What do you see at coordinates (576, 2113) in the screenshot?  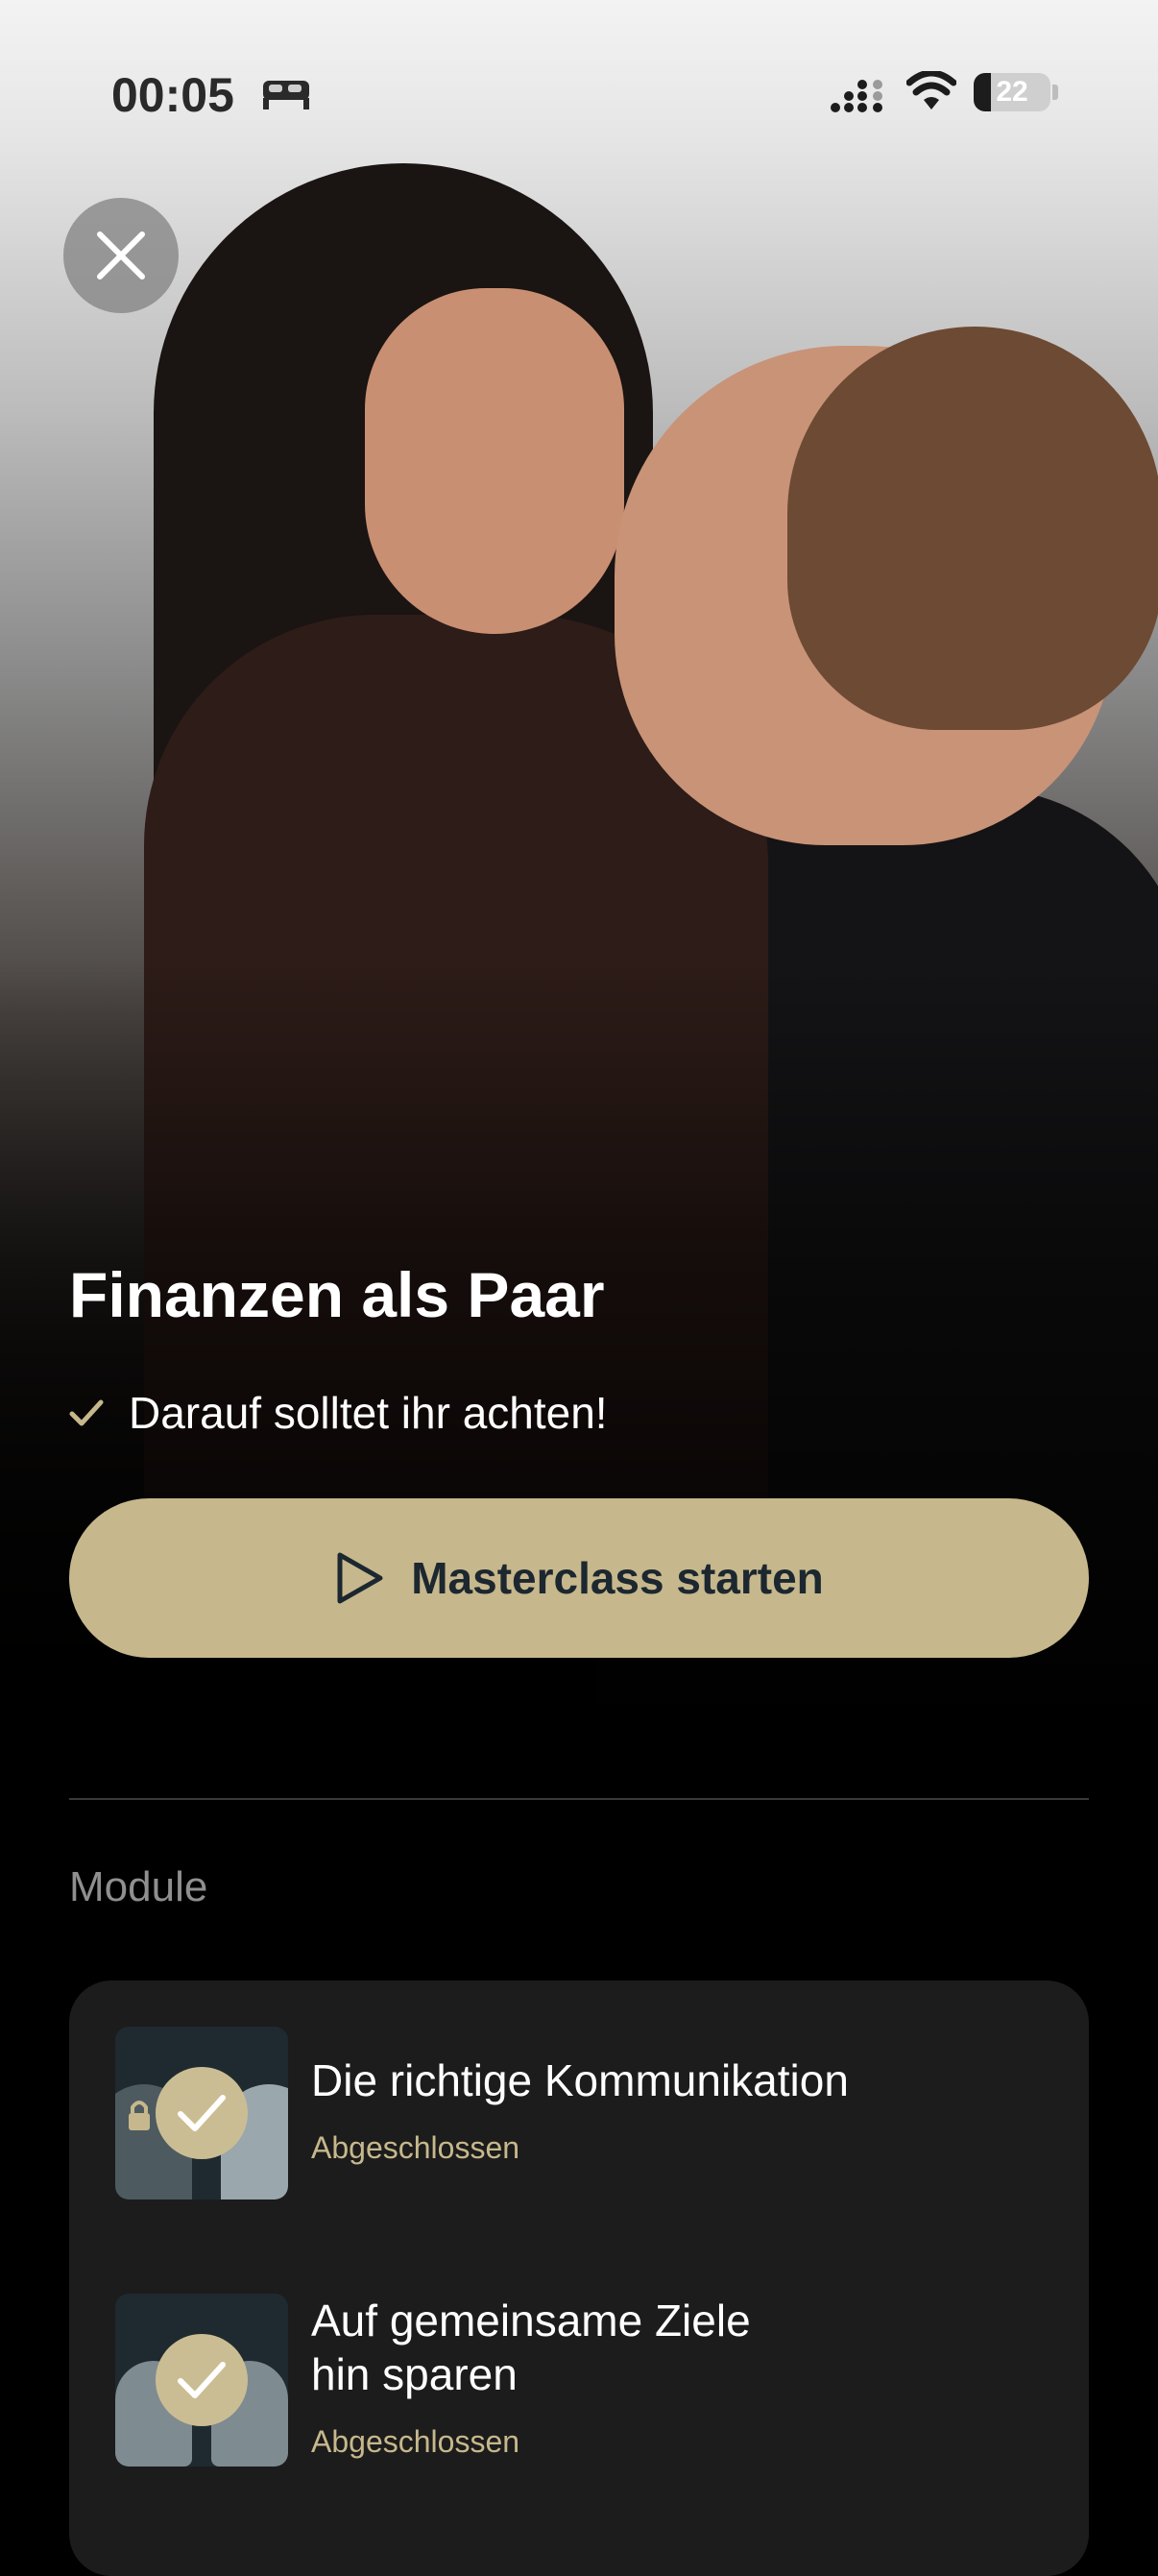 I see `module-item-kommunikation: Die richtige Kommunikation Abgeschlossen` at bounding box center [576, 2113].